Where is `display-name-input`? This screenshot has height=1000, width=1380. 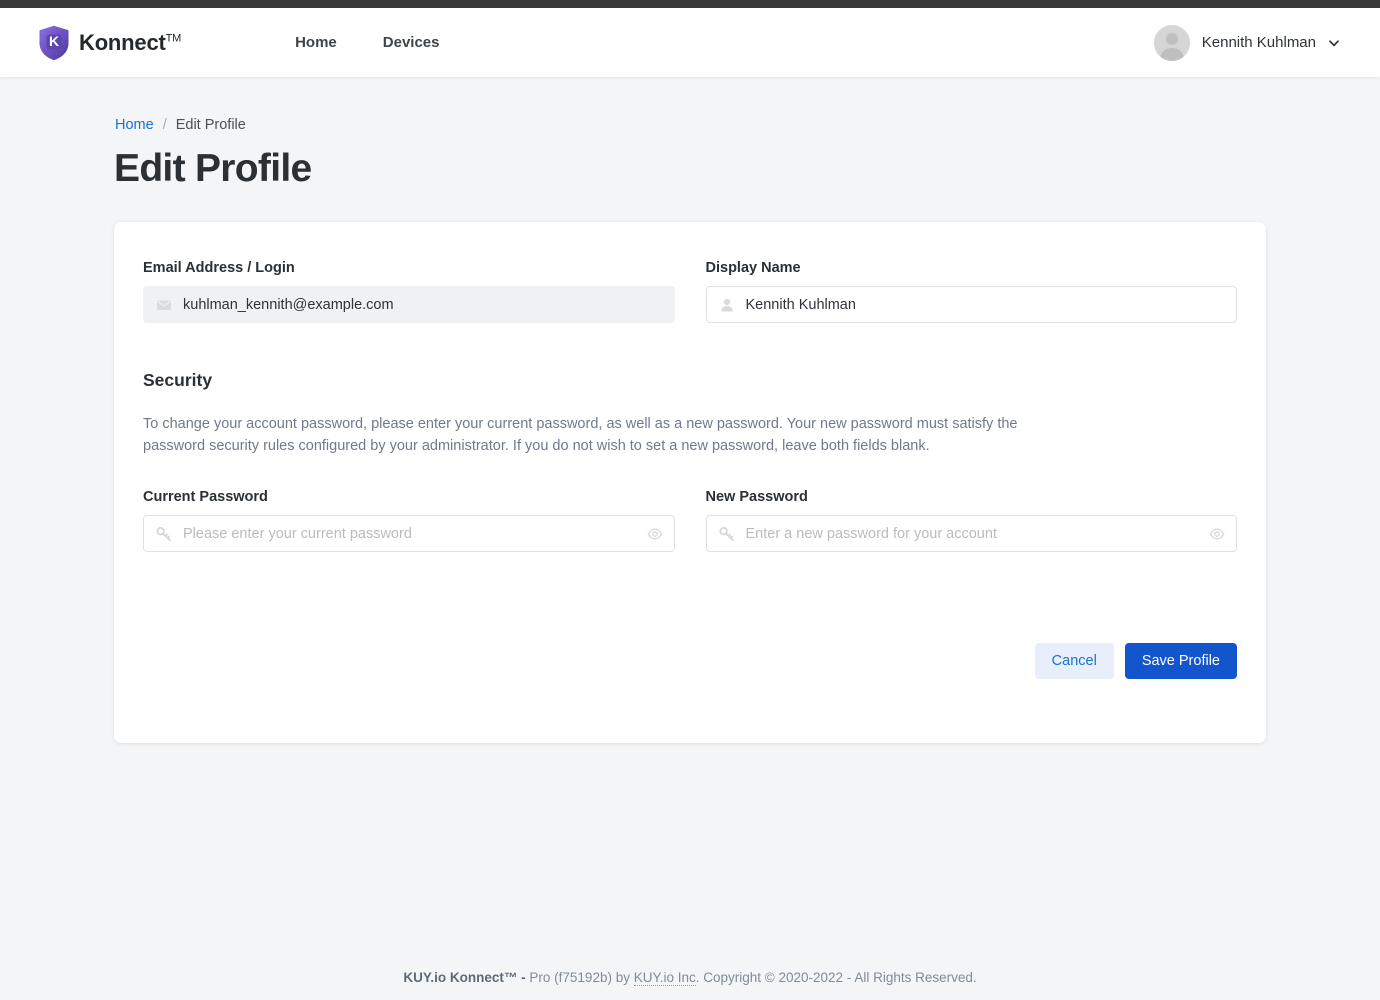 display-name-input is located at coordinates (971, 304).